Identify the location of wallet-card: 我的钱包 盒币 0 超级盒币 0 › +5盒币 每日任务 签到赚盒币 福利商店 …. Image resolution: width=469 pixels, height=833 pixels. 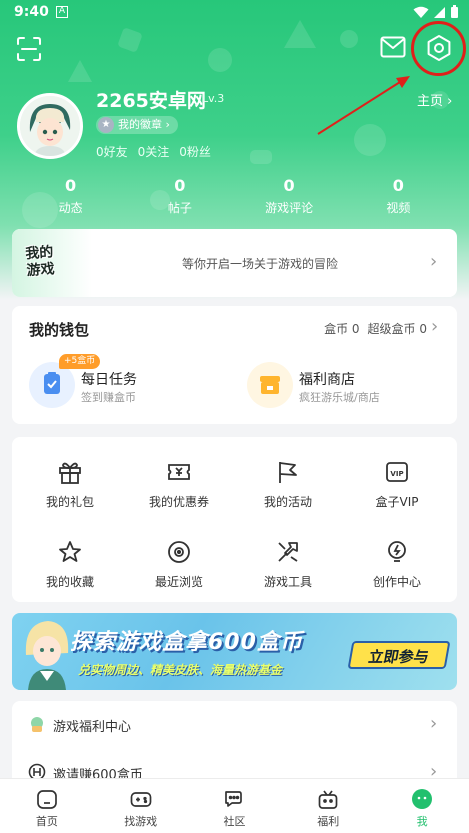
(234, 365).